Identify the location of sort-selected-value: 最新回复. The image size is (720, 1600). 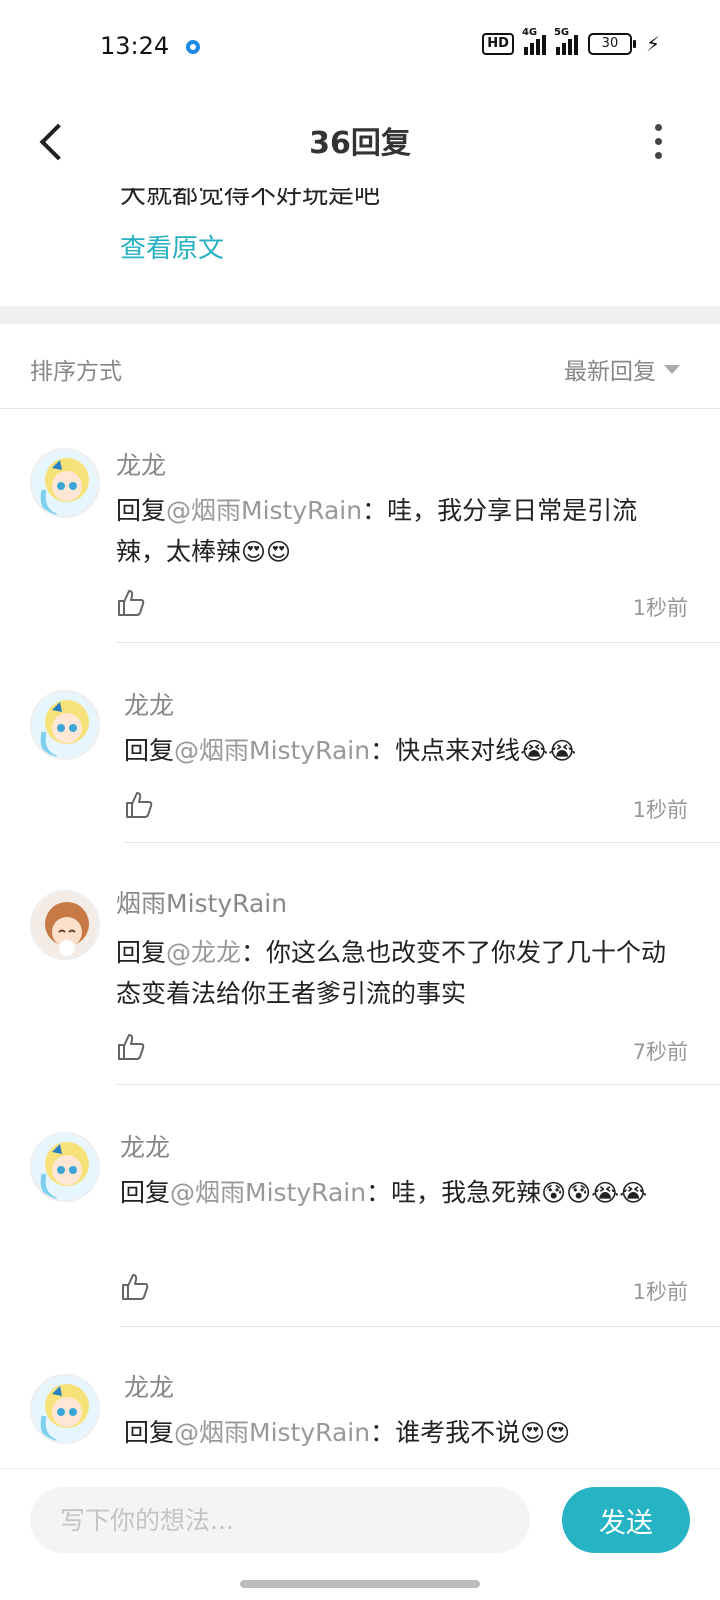
(610, 372).